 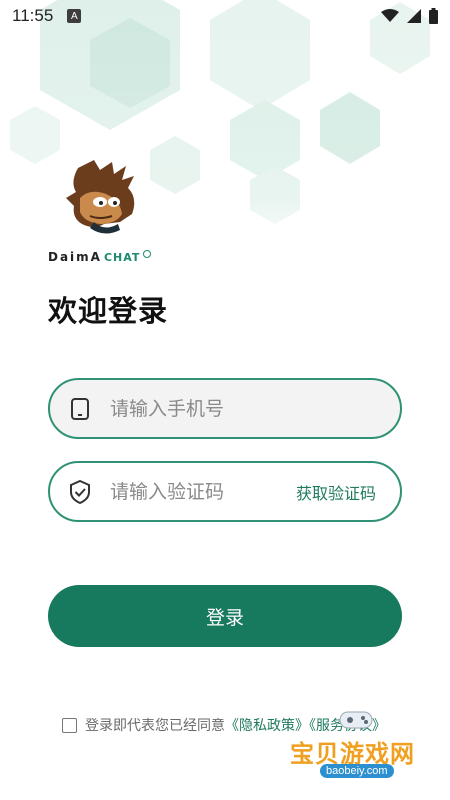 I want to click on brand-wordmark: DaimA CHAT, so click(x=100, y=257).